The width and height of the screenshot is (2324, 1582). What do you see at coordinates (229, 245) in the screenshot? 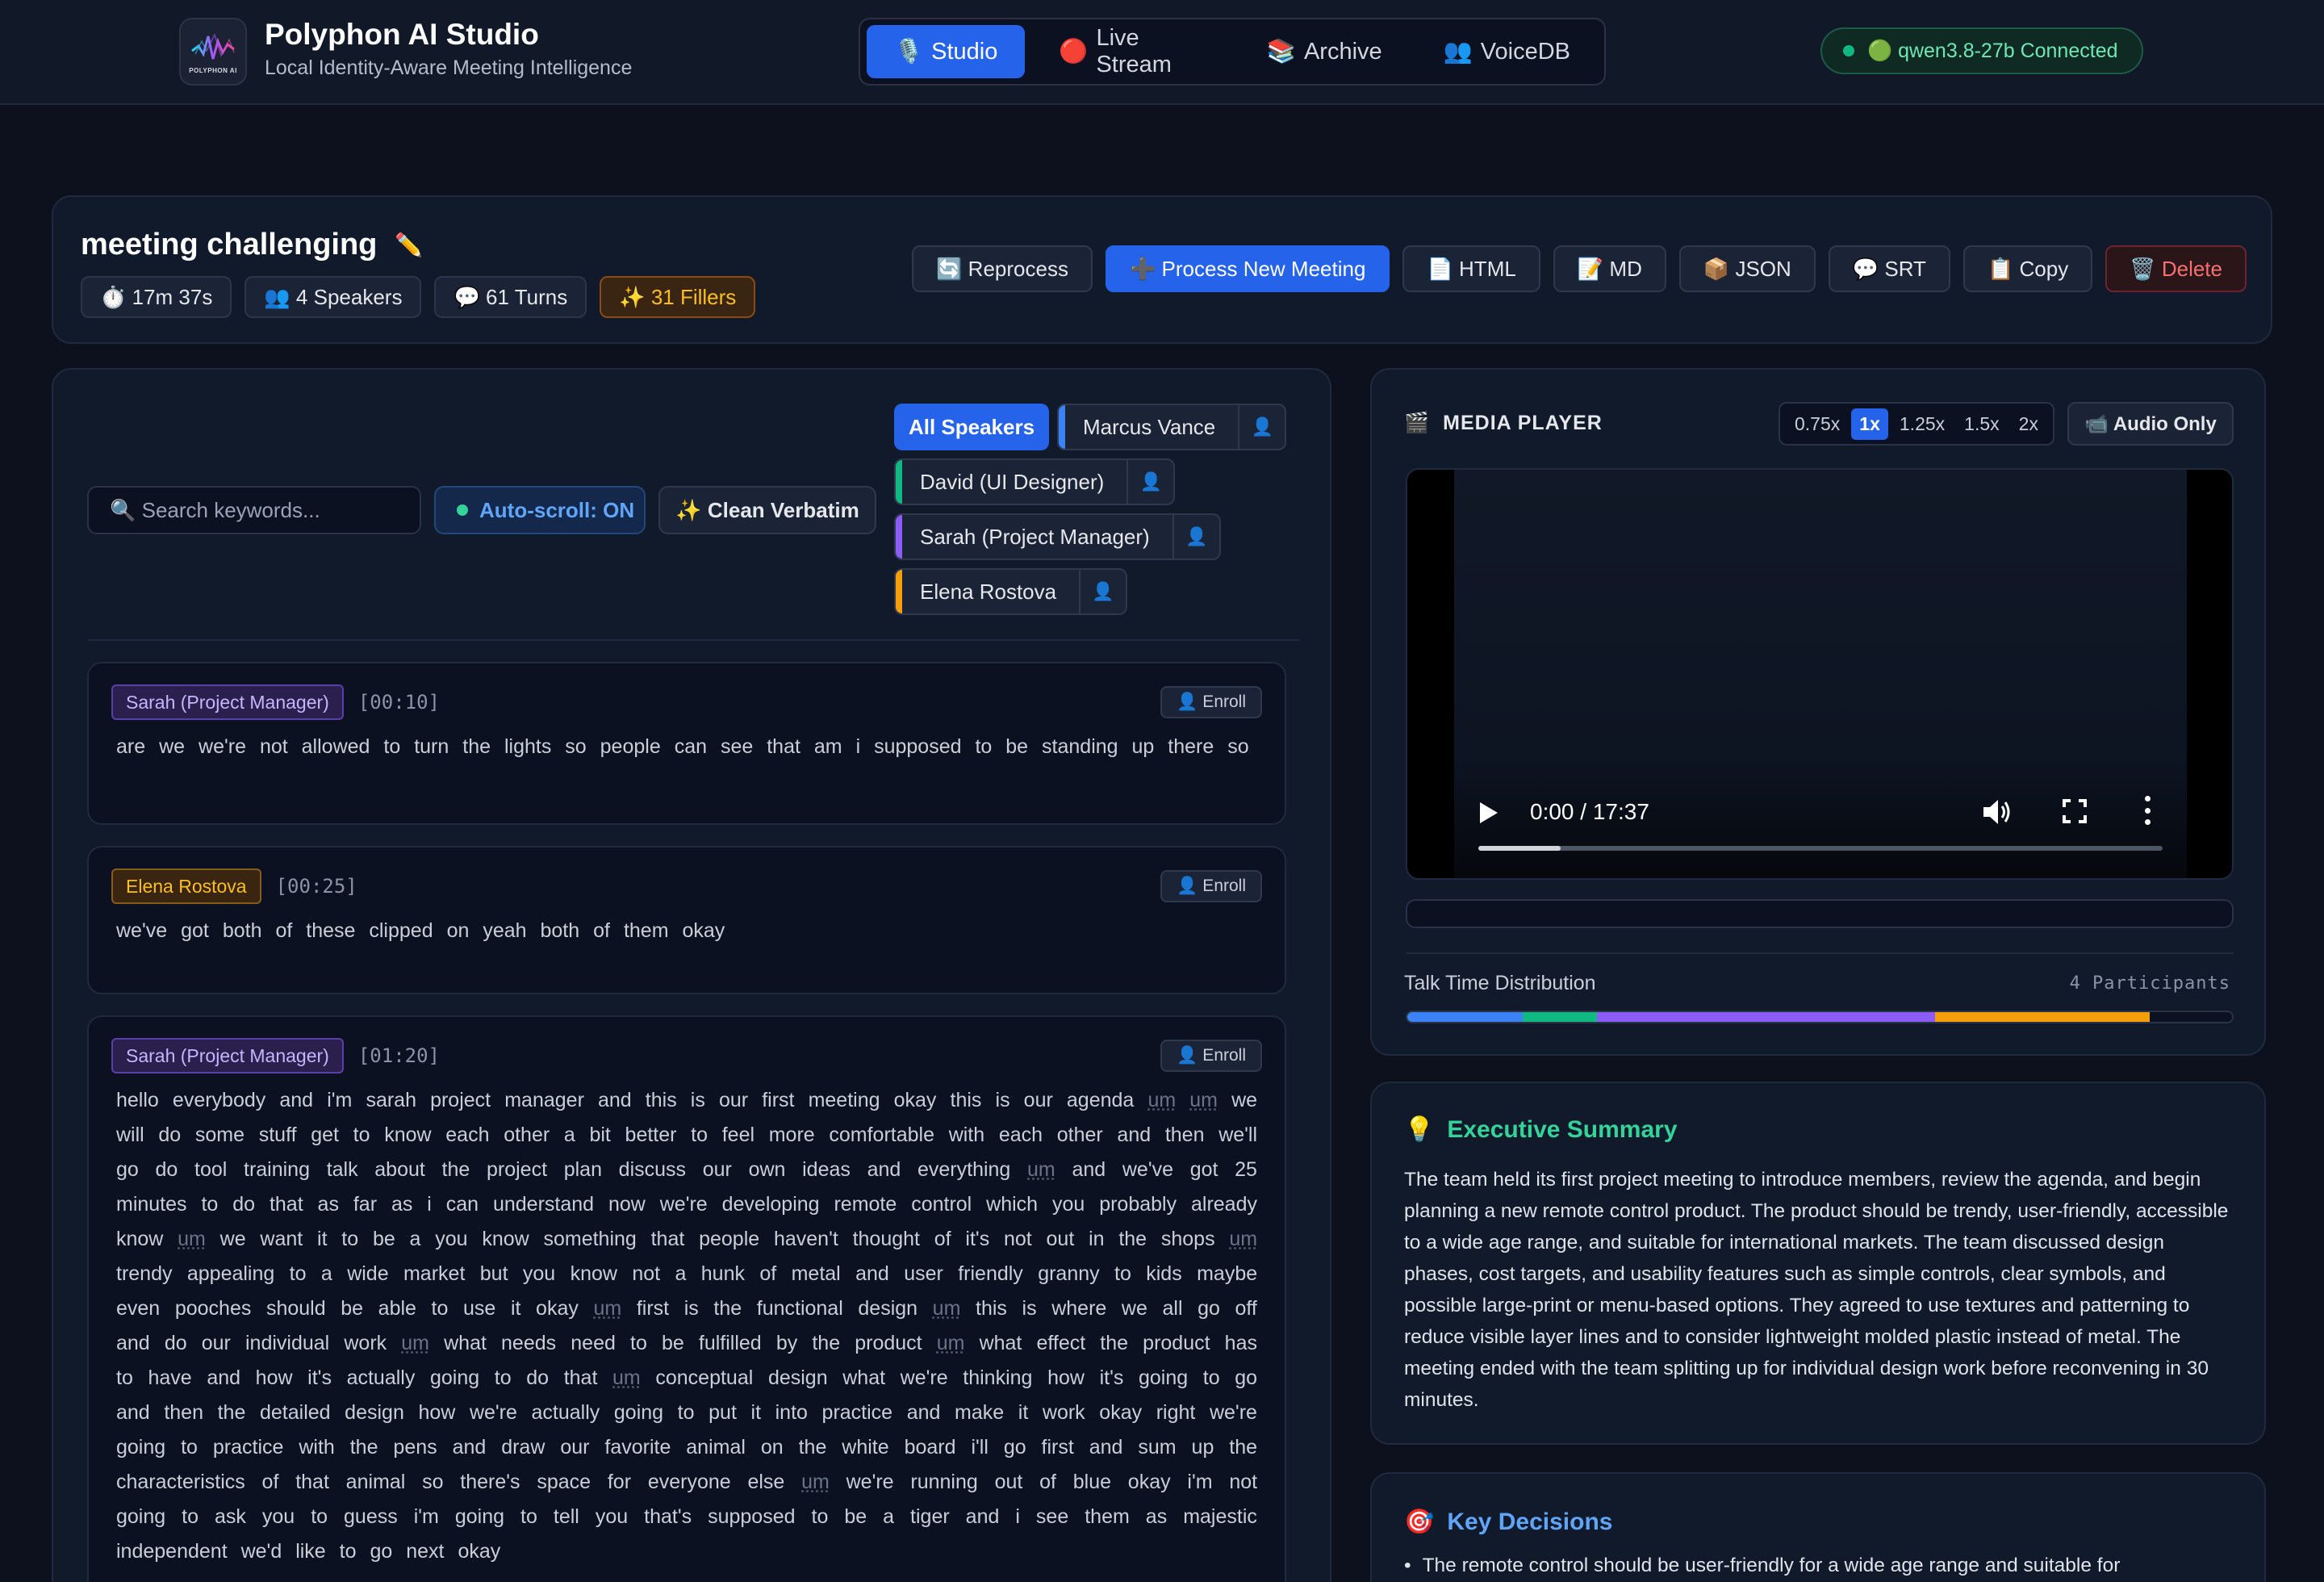
I see `meeting-title: meeting challenging` at bounding box center [229, 245].